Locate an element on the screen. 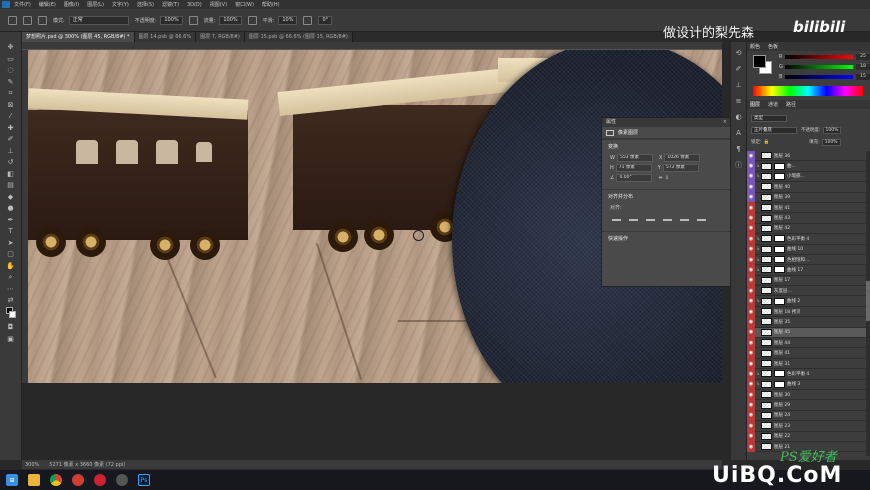 Image resolution: width=870 pixels, height=490 pixels. brush-tool-icon: ✐ is located at coordinates (11, 139).